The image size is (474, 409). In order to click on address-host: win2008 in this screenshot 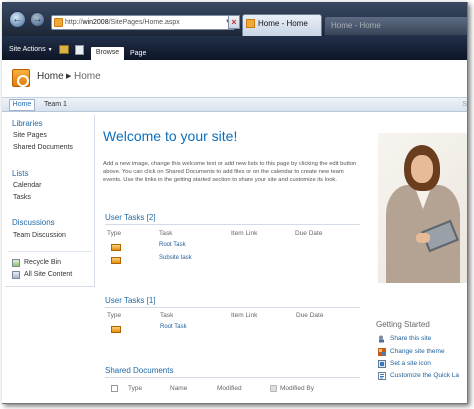, I will do `click(95, 22)`.